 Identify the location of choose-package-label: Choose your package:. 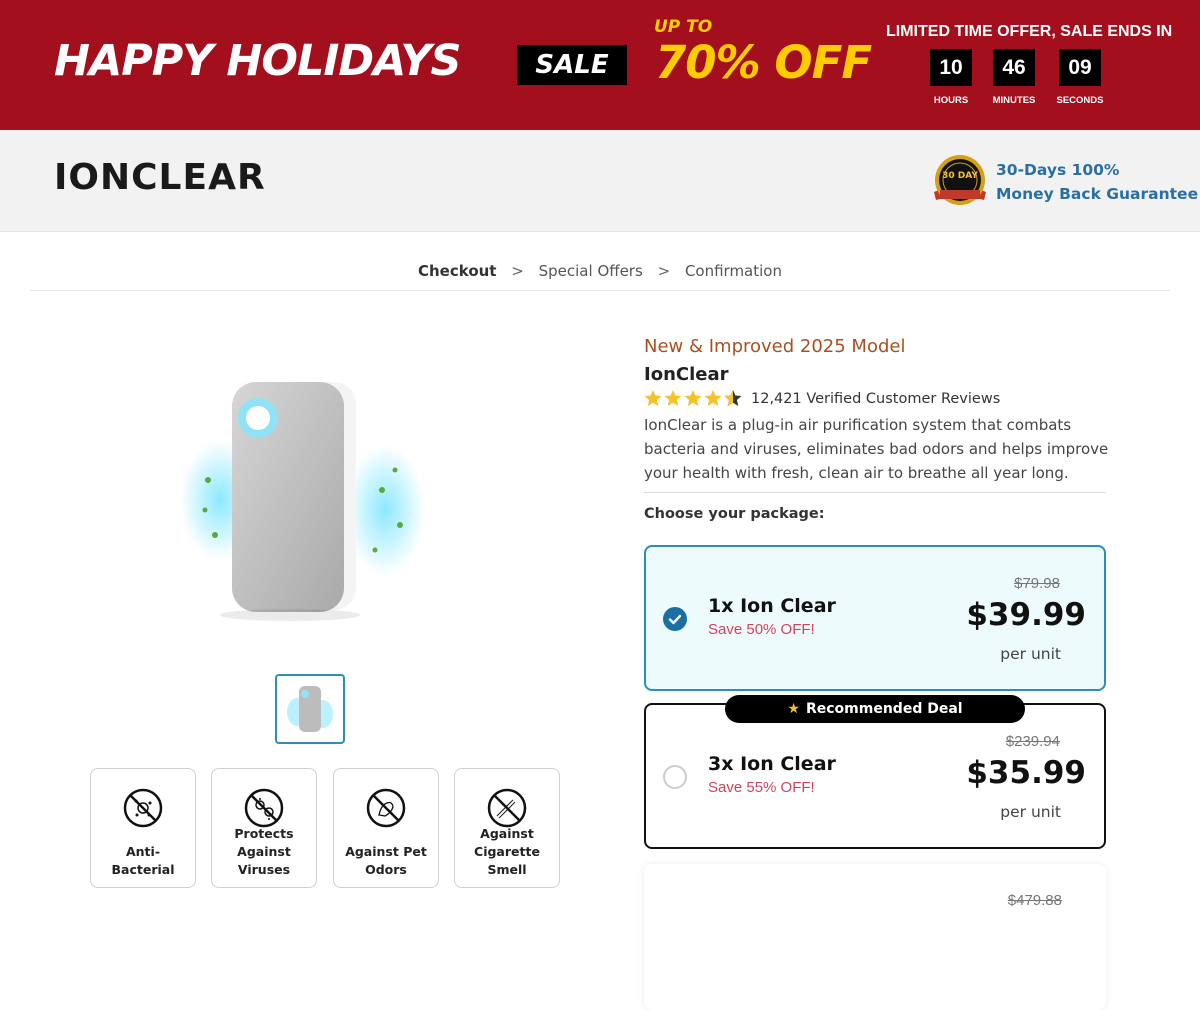
(734, 514).